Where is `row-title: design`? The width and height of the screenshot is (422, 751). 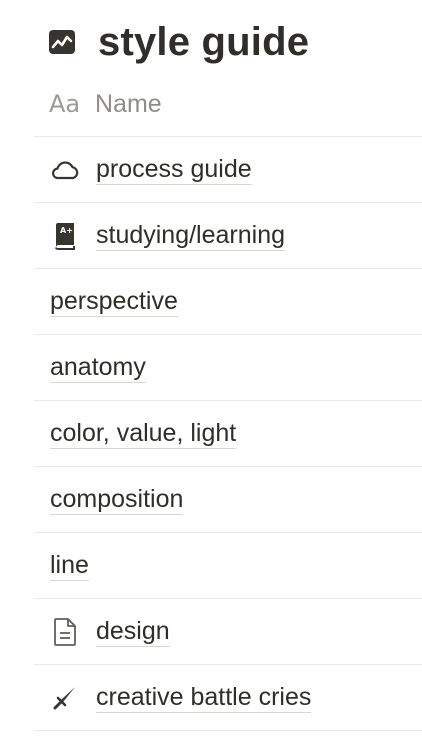
row-title: design is located at coordinates (133, 631).